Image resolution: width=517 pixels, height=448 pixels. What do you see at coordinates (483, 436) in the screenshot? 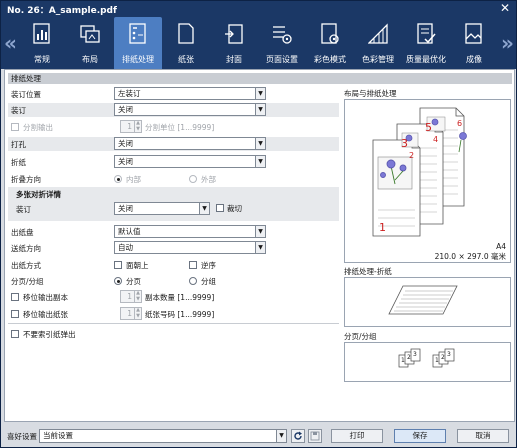
I see `cancel-button: 取消` at bounding box center [483, 436].